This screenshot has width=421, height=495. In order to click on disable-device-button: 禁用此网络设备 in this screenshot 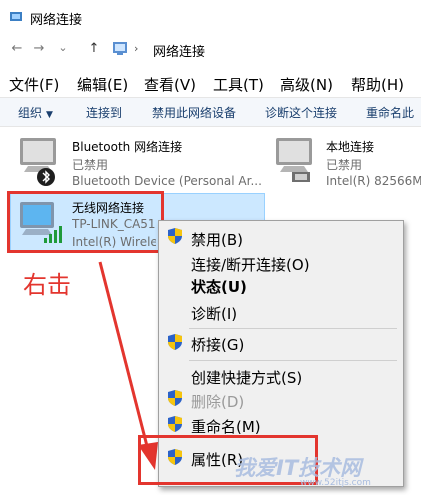, I will do `click(194, 112)`.